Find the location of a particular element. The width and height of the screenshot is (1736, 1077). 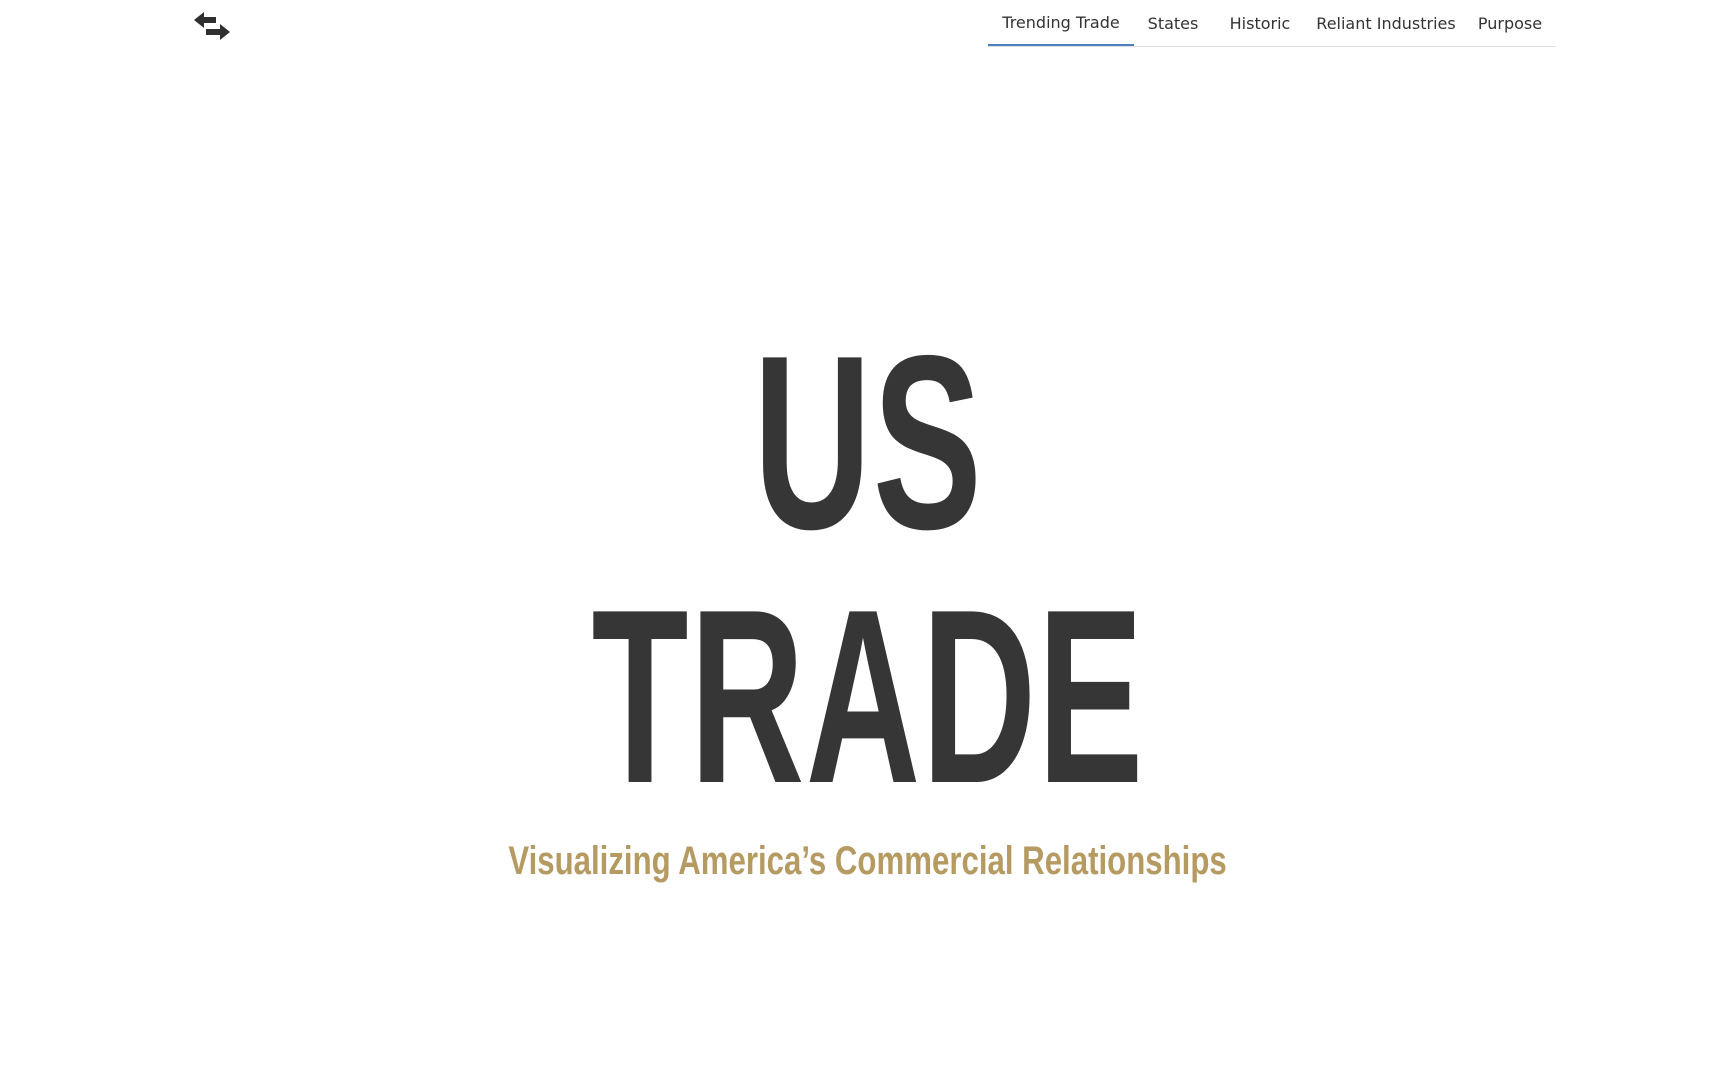

nav-tab-purpose: Purpose is located at coordinates (1510, 23).